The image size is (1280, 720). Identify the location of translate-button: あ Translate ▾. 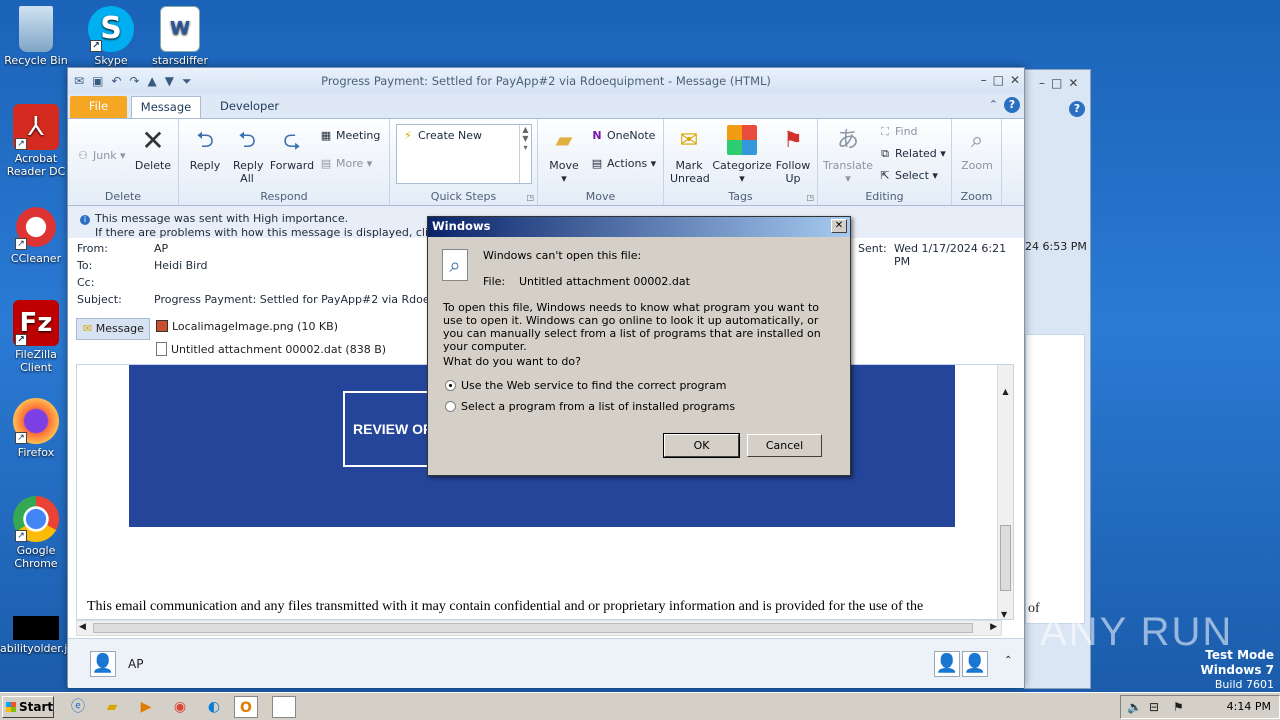
(848, 155).